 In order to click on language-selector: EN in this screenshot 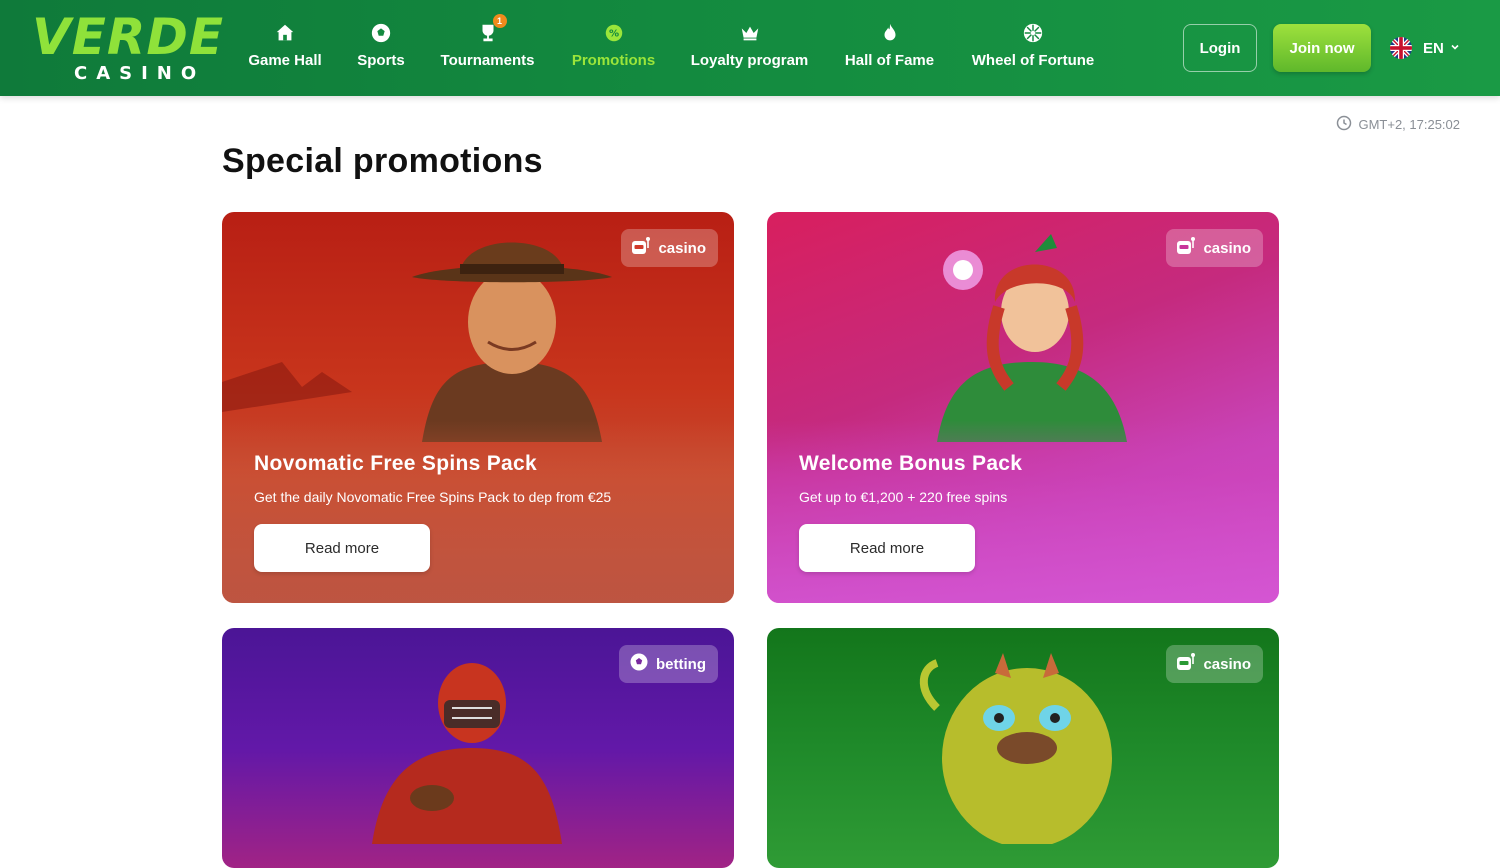, I will do `click(1425, 48)`.